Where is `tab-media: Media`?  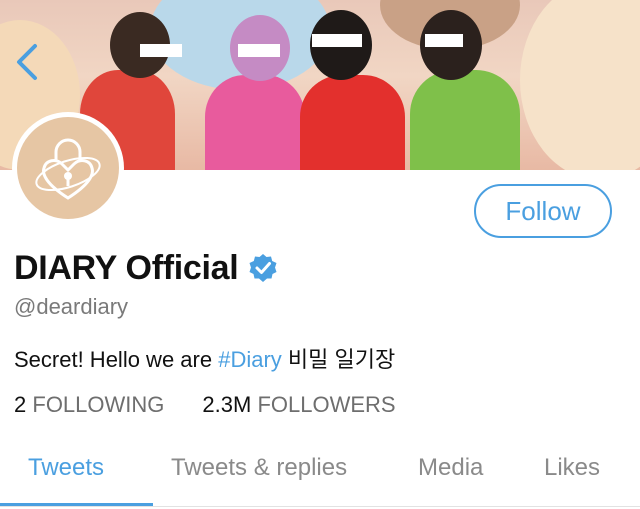
tab-media: Media is located at coordinates (450, 468).